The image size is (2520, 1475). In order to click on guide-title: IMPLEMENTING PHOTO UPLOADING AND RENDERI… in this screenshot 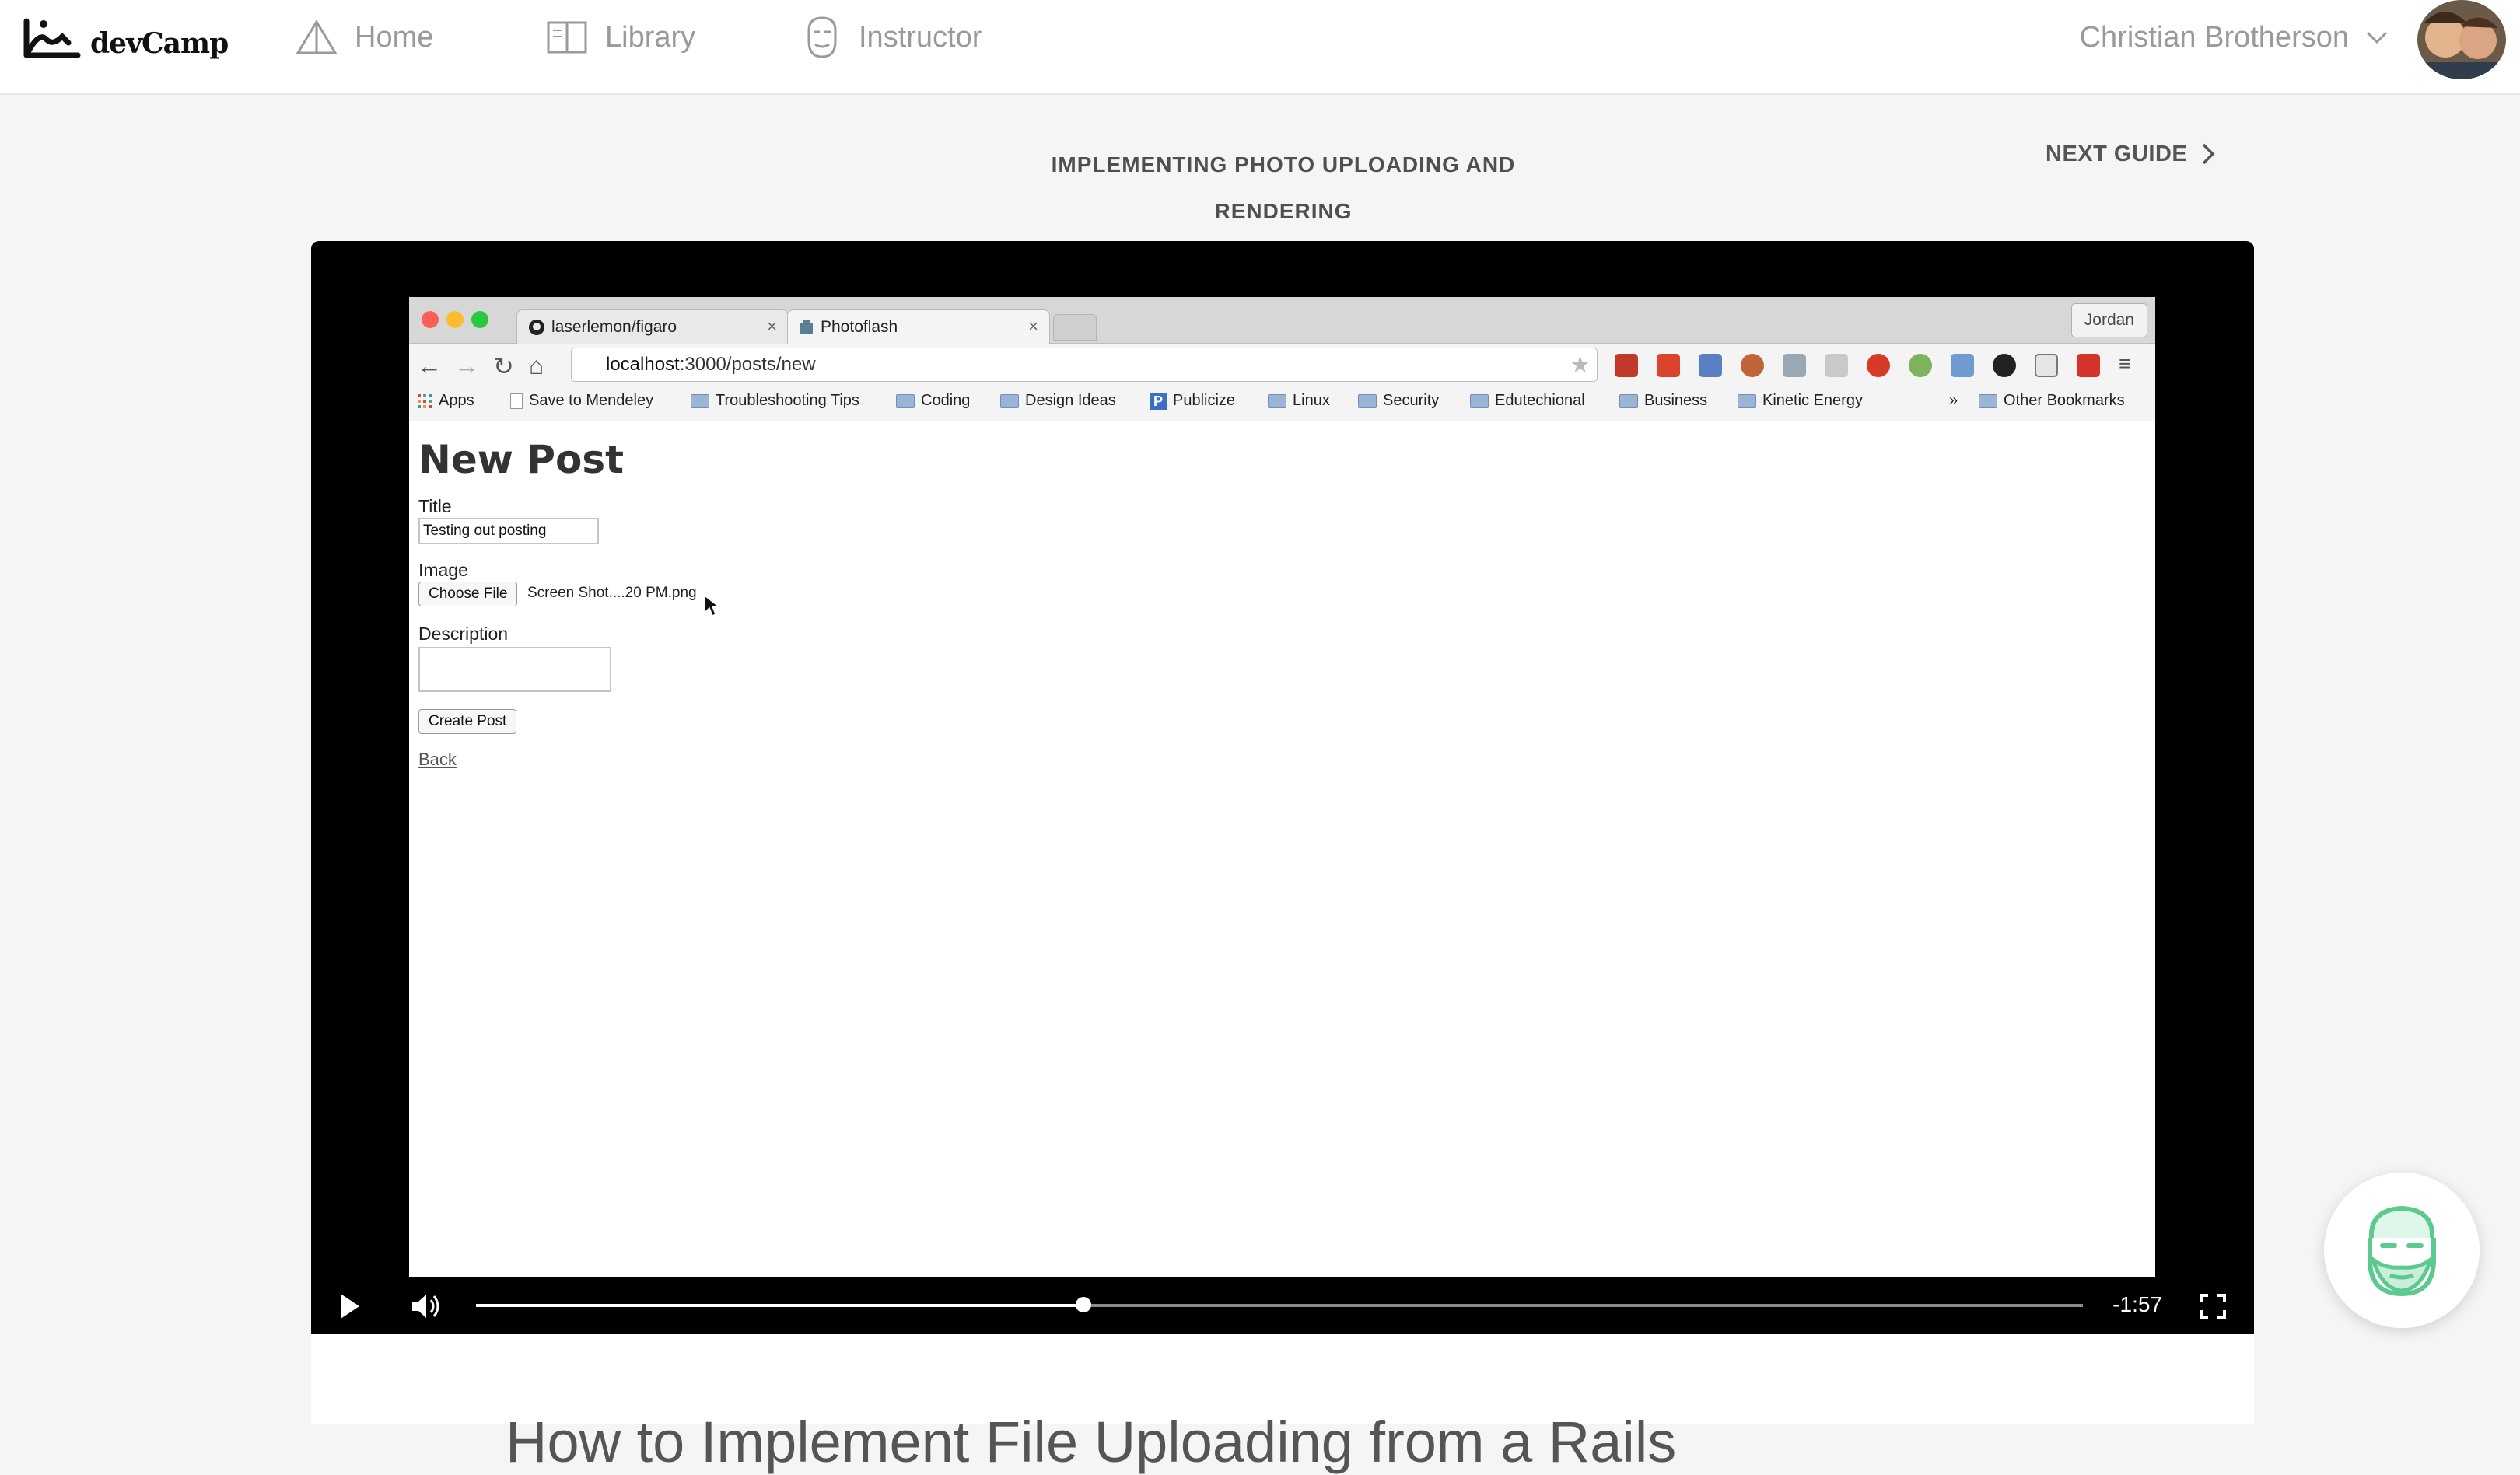, I will do `click(1283, 188)`.